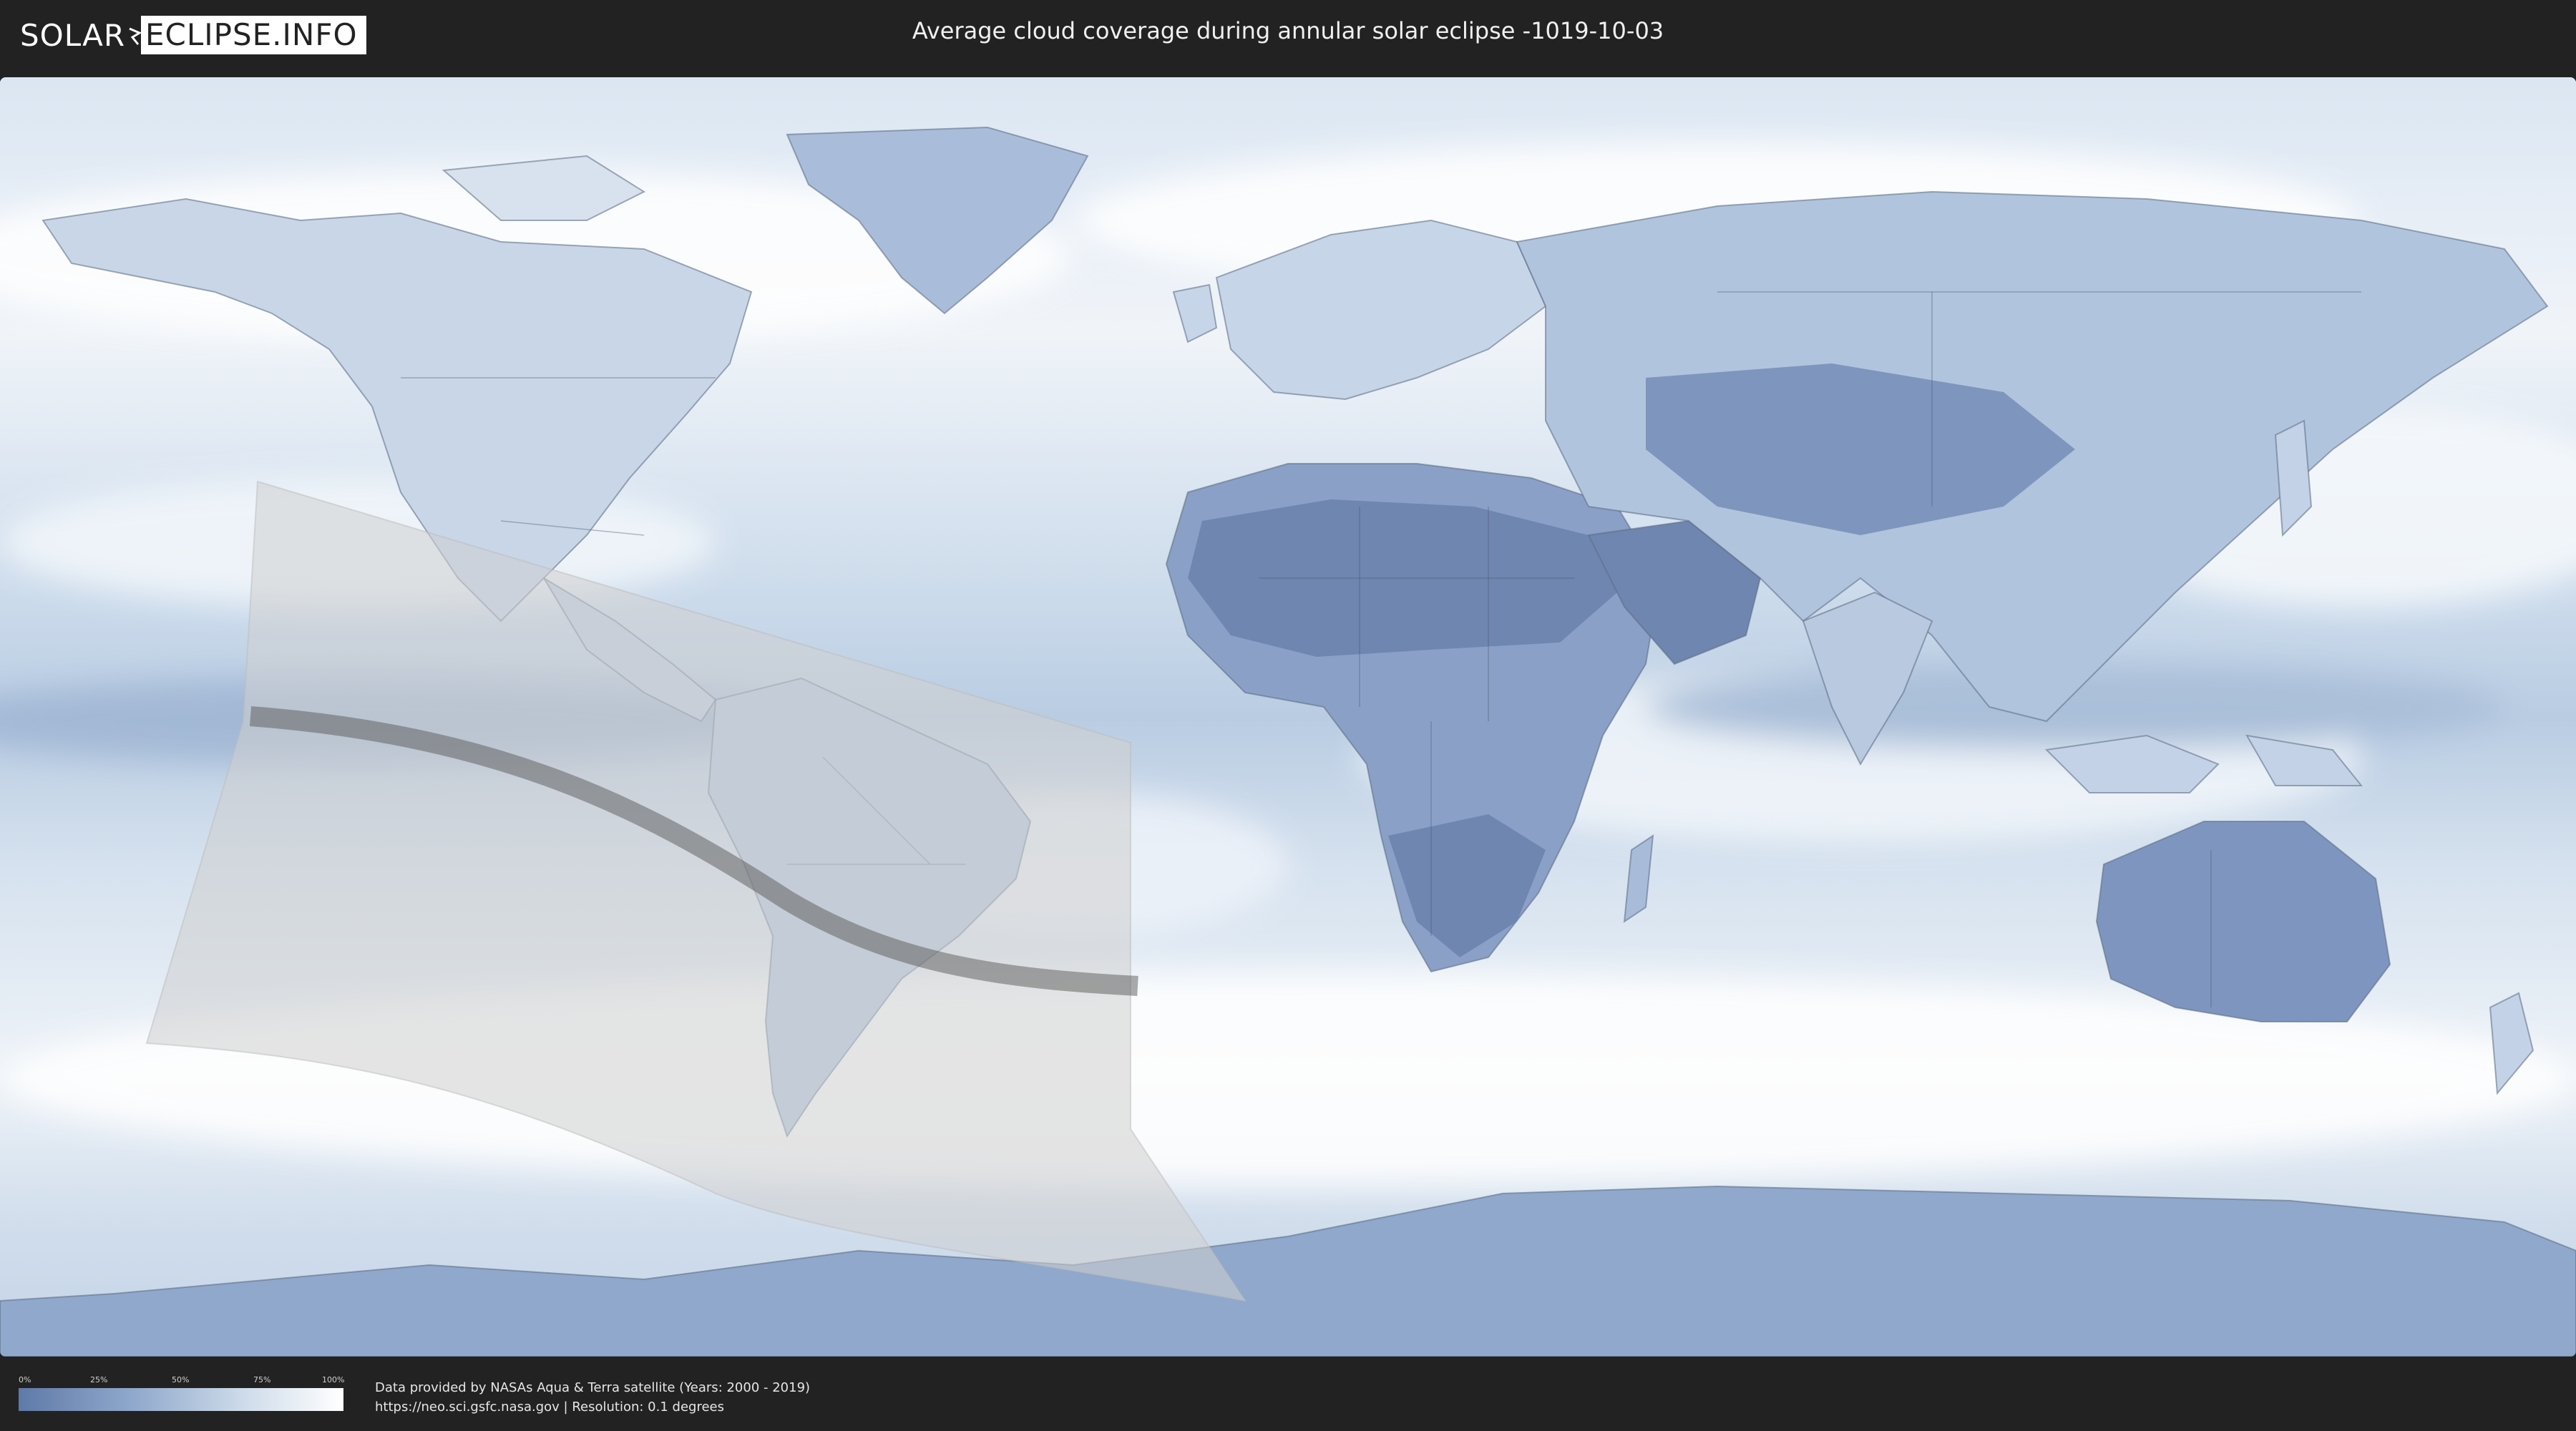 The width and height of the screenshot is (2576, 1431). Describe the element at coordinates (333, 1379) in the screenshot. I see `legend-tick: 100%` at that location.